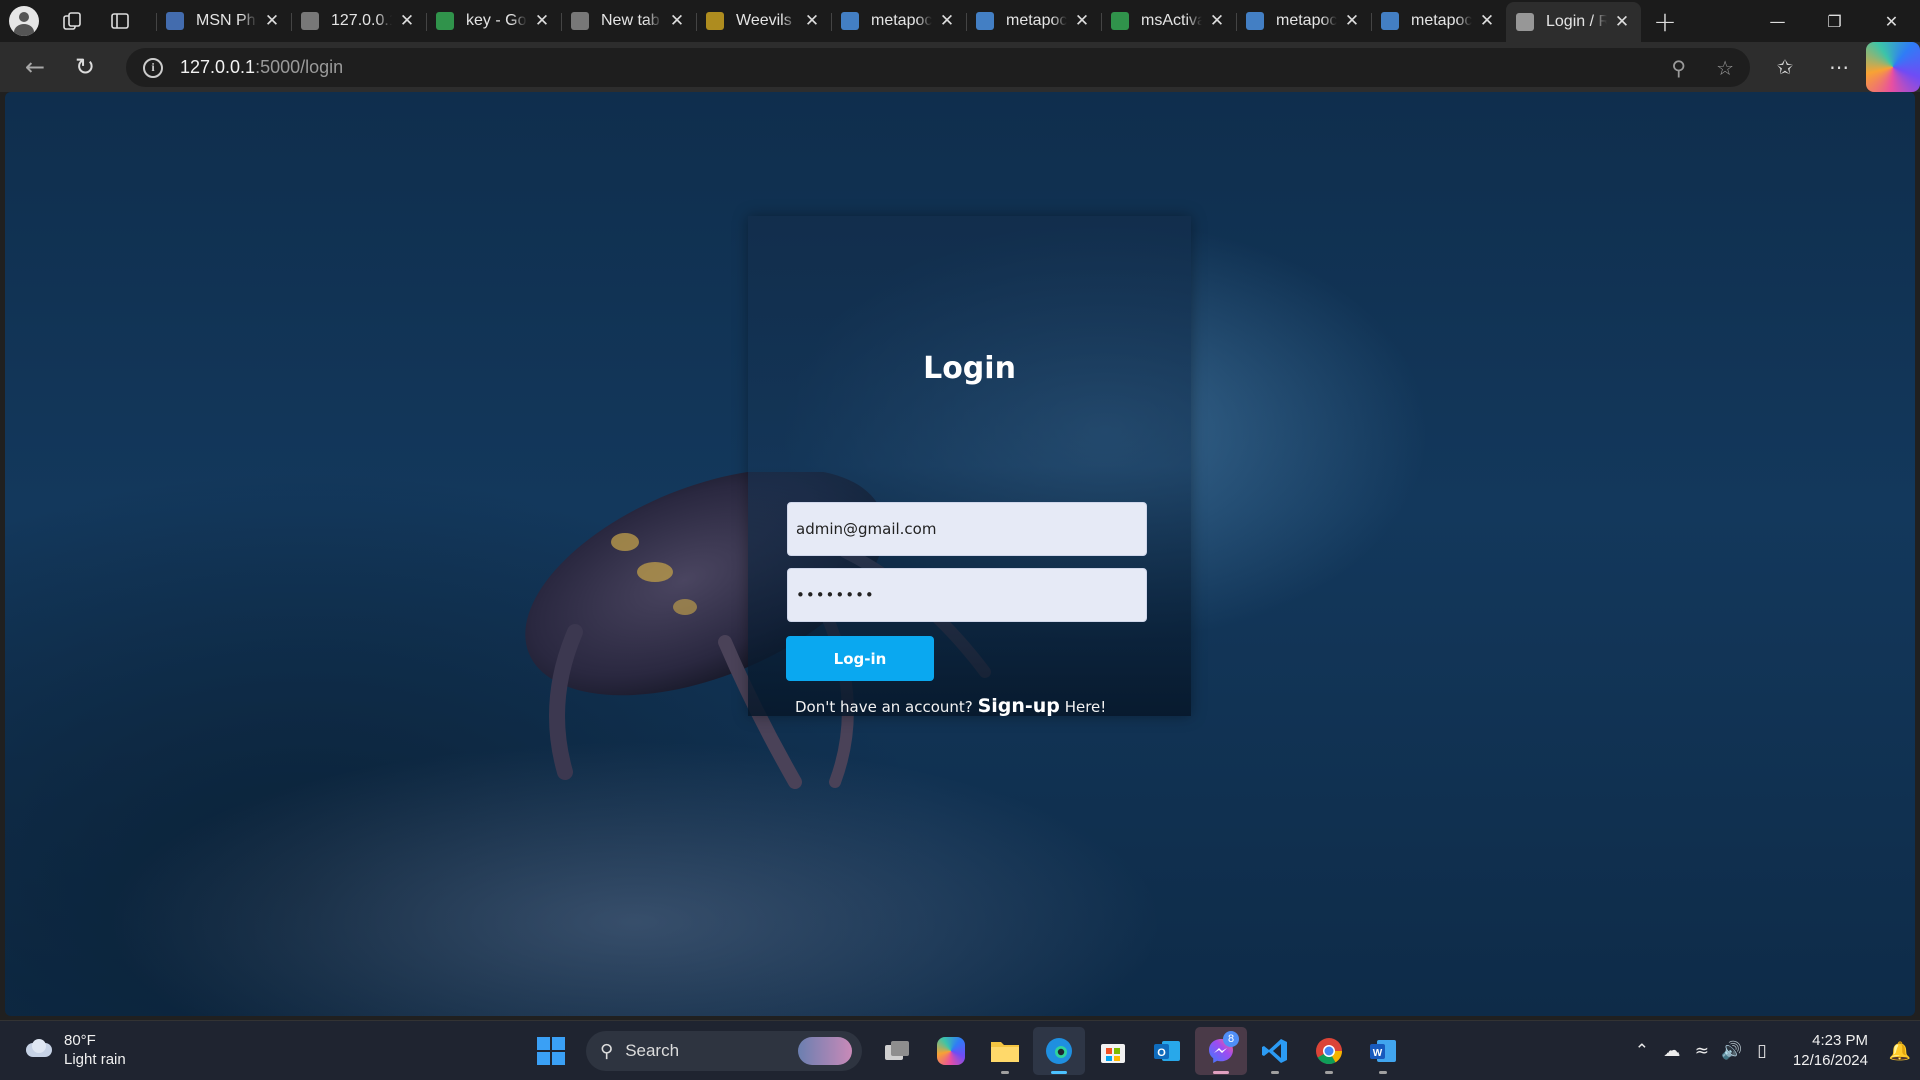 The height and width of the screenshot is (1080, 1920). Describe the element at coordinates (80, 1040) in the screenshot. I see `weather-temperature: 80°F` at that location.